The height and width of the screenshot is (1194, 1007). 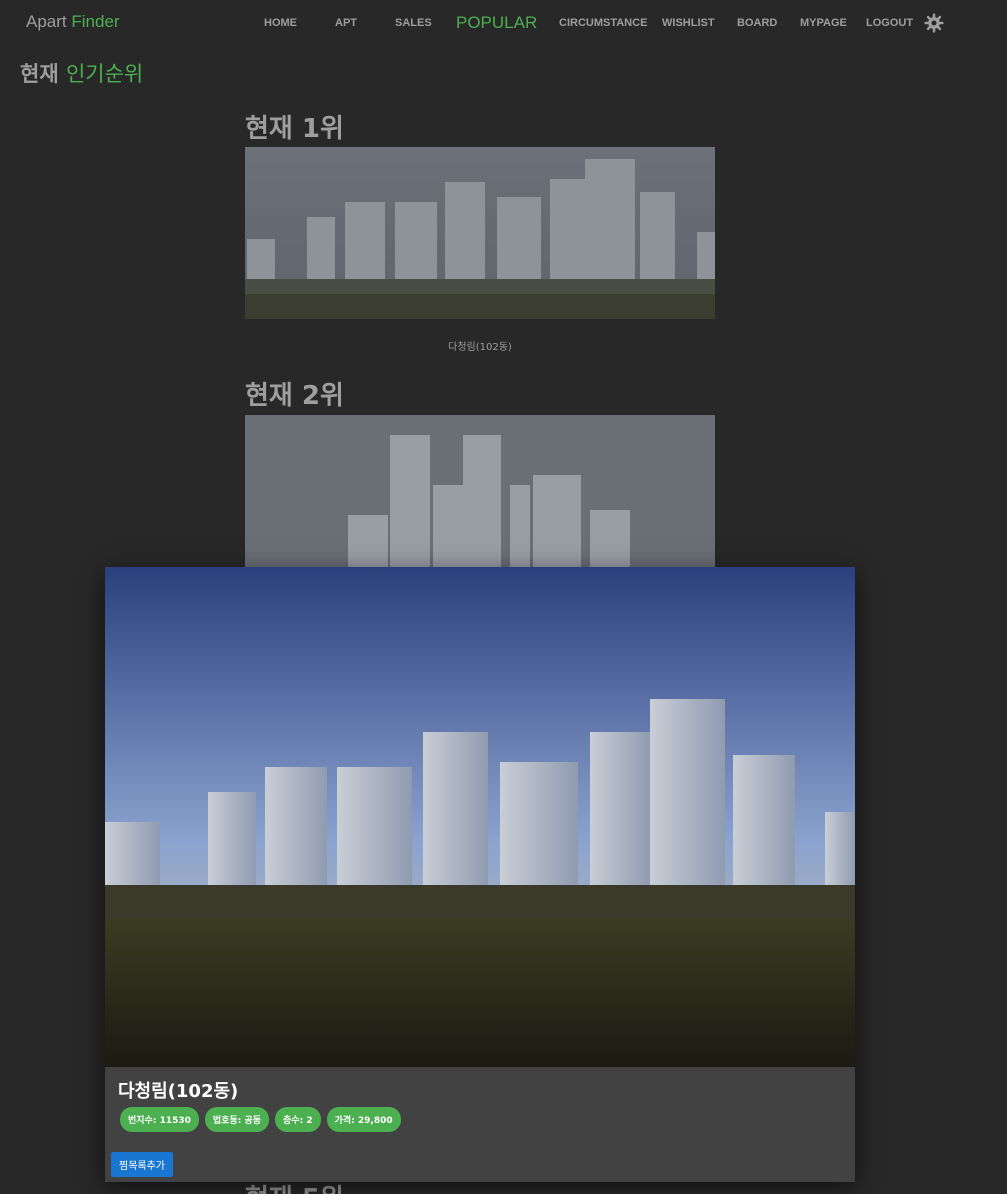 What do you see at coordinates (142, 1164) in the screenshot?
I see `add-wishlist-button: 찜목록추가` at bounding box center [142, 1164].